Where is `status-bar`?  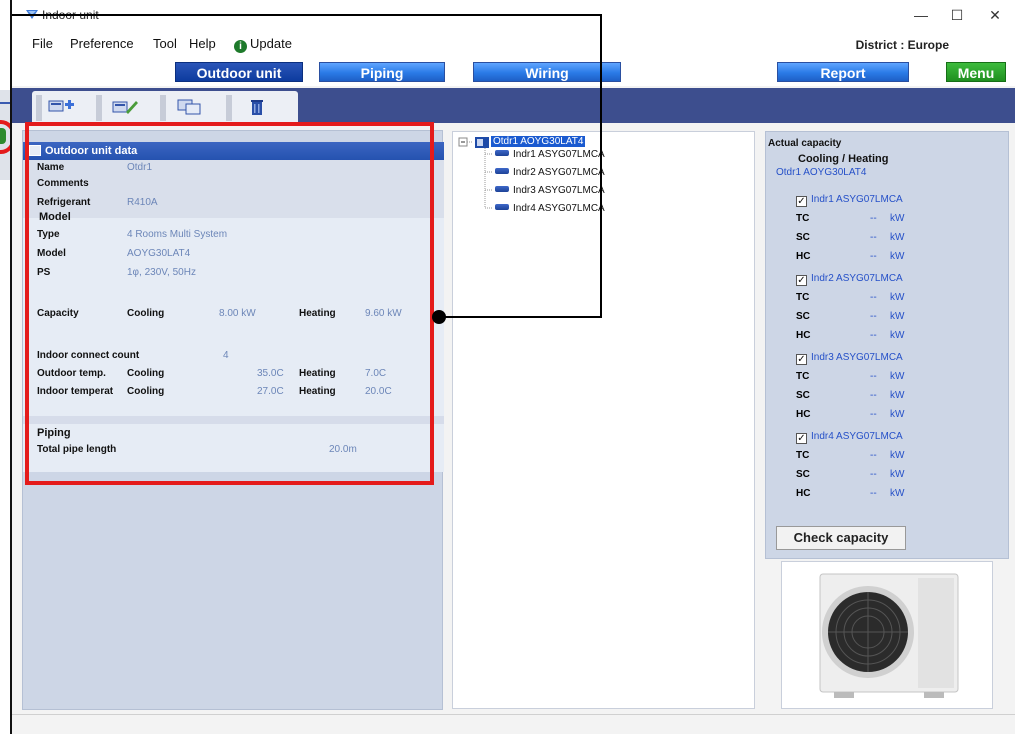 status-bar is located at coordinates (513, 724).